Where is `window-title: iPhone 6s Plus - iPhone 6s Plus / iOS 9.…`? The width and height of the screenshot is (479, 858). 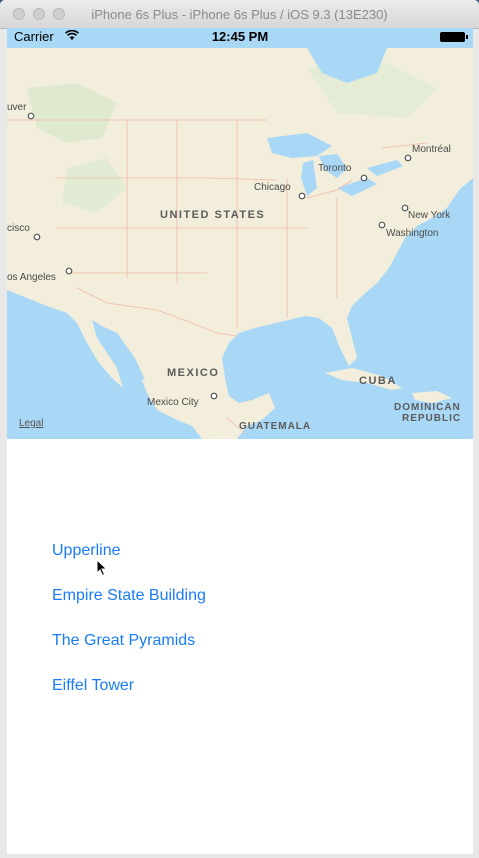
window-title: iPhone 6s Plus - iPhone 6s Plus / iOS 9.… is located at coordinates (239, 14).